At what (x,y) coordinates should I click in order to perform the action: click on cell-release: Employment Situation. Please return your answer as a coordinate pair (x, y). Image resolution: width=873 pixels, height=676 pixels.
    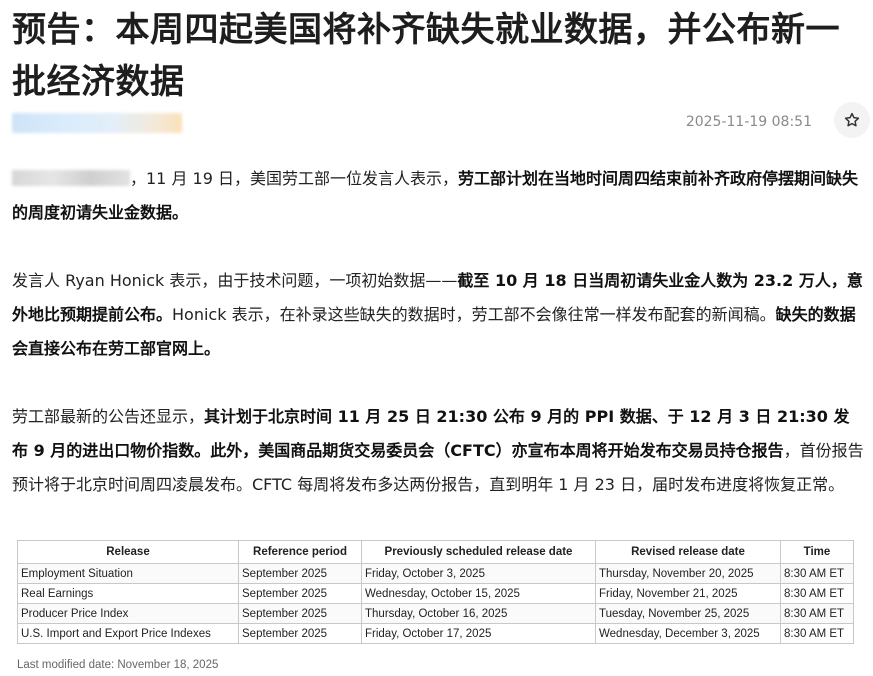
    Looking at the image, I should click on (128, 573).